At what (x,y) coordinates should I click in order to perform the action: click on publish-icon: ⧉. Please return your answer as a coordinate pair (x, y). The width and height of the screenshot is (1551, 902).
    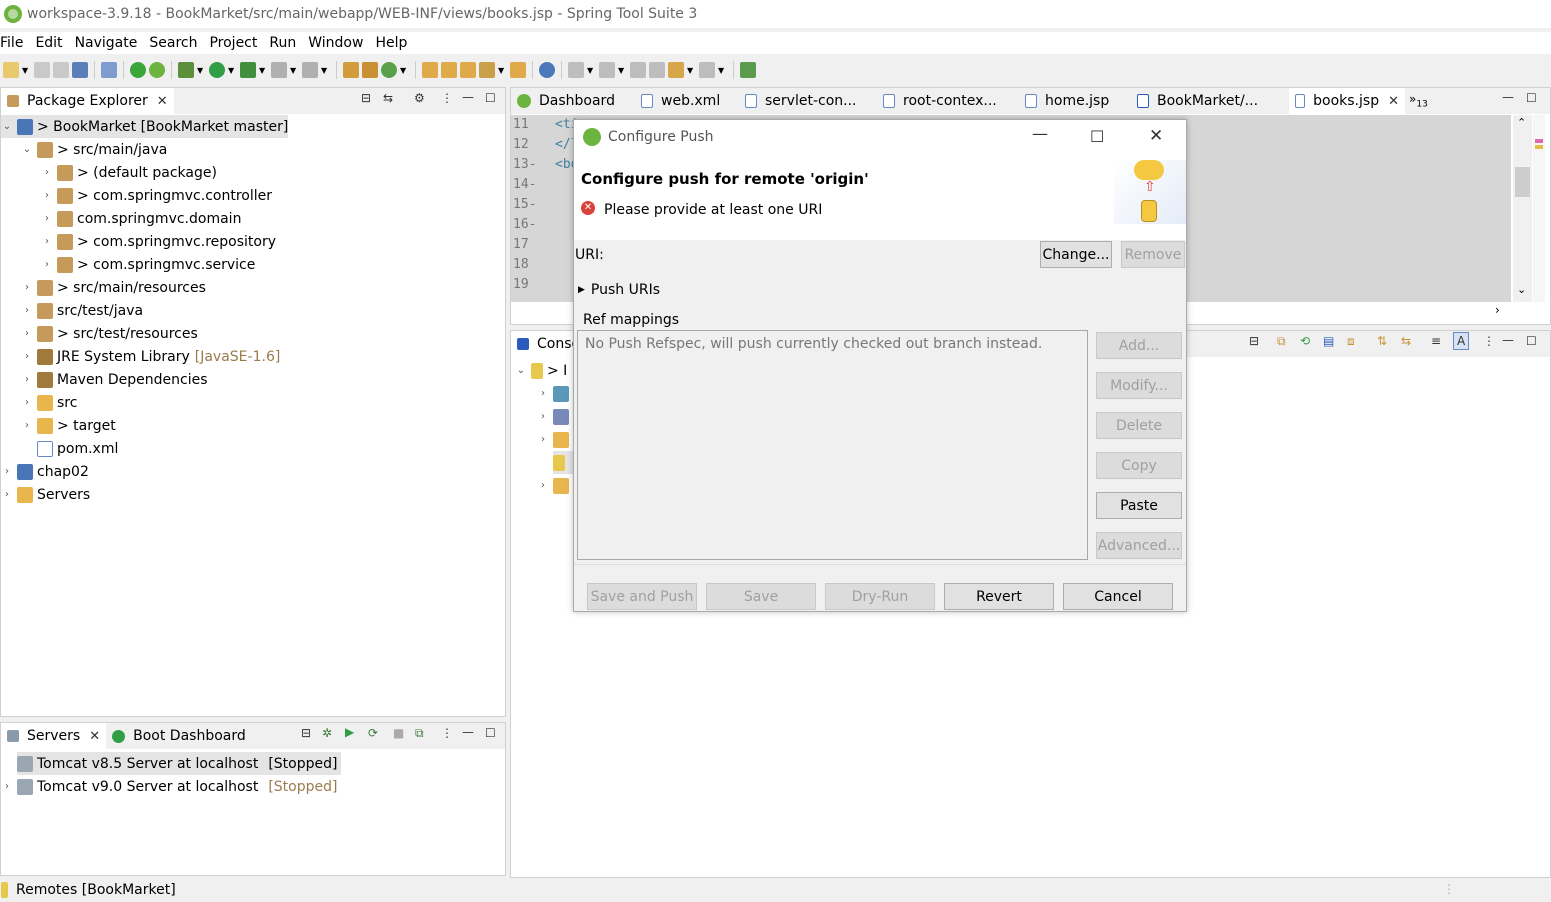
    Looking at the image, I should click on (419, 733).